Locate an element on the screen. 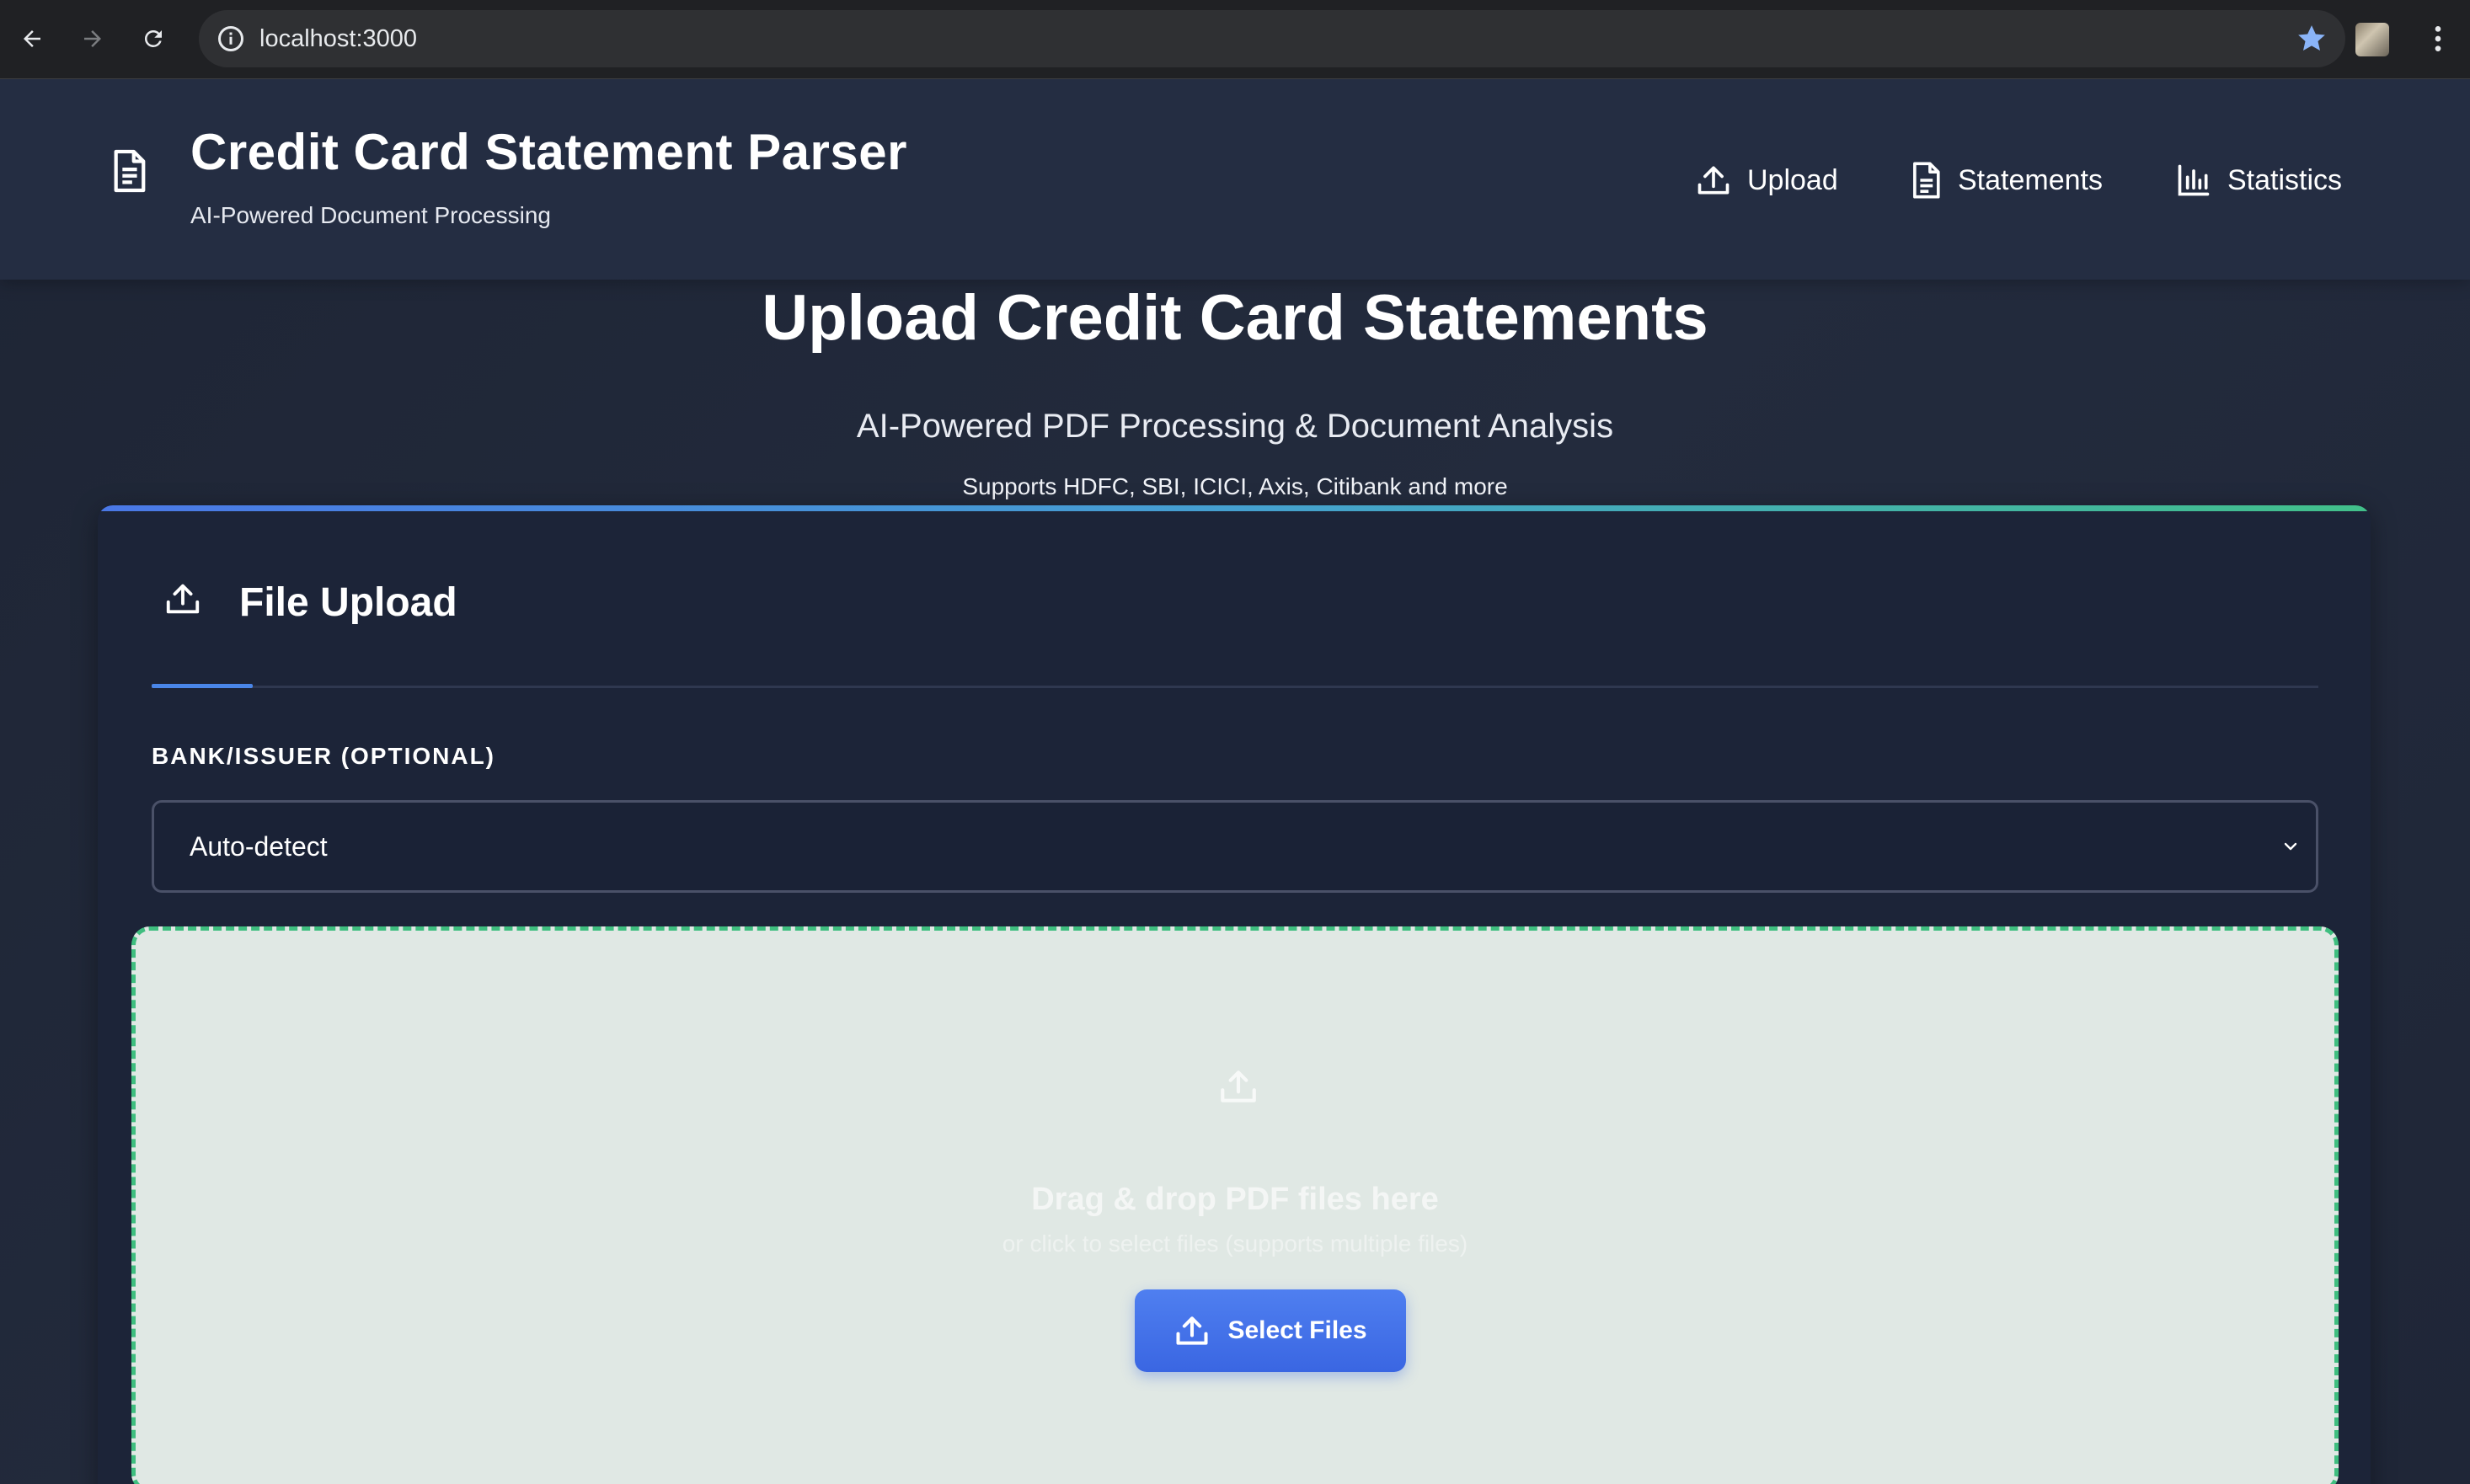 The width and height of the screenshot is (2470, 1484). forward-arrow-icon is located at coordinates (92, 38).